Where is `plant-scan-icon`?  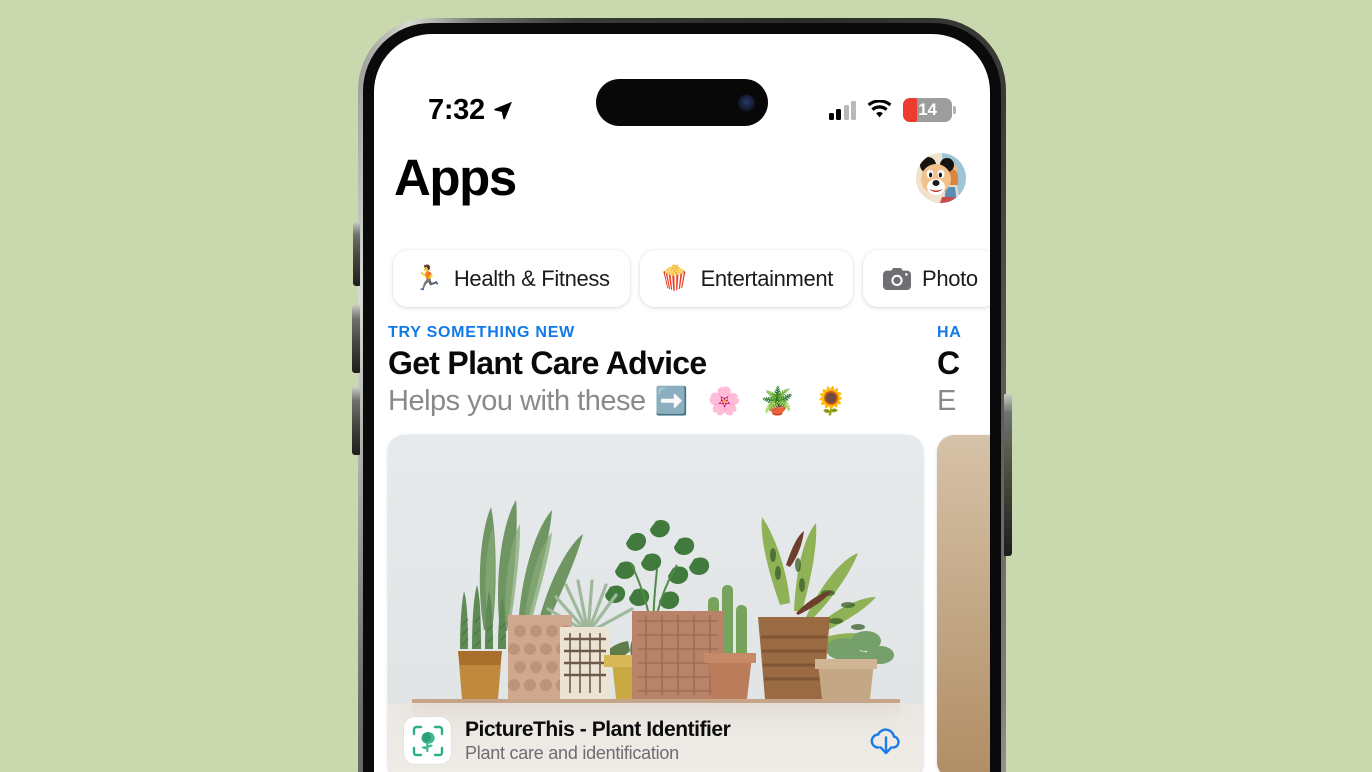
plant-scan-icon is located at coordinates (427, 741).